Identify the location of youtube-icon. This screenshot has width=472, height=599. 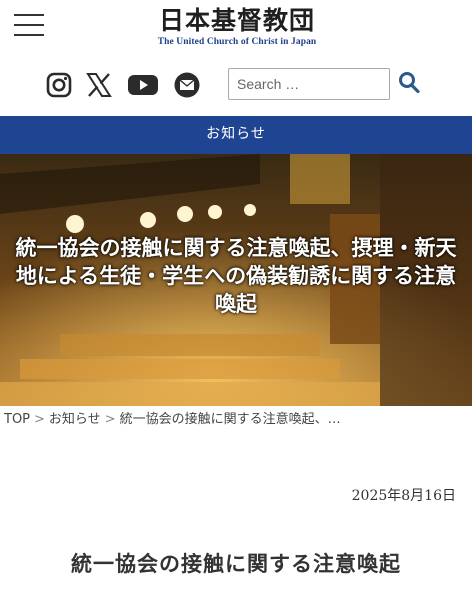
(143, 85).